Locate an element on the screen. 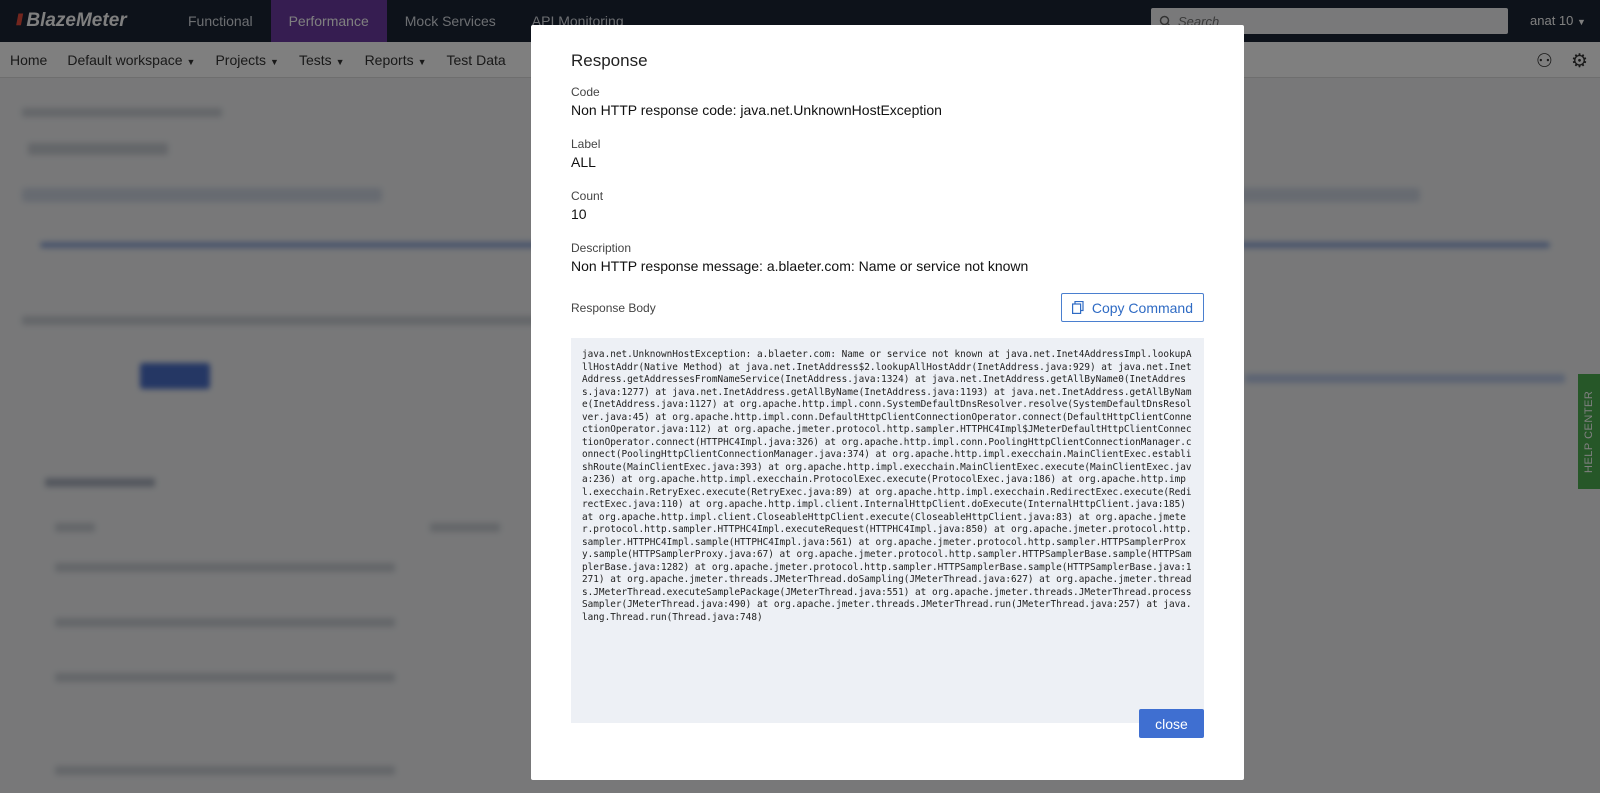  label-value: ALL is located at coordinates (583, 162).